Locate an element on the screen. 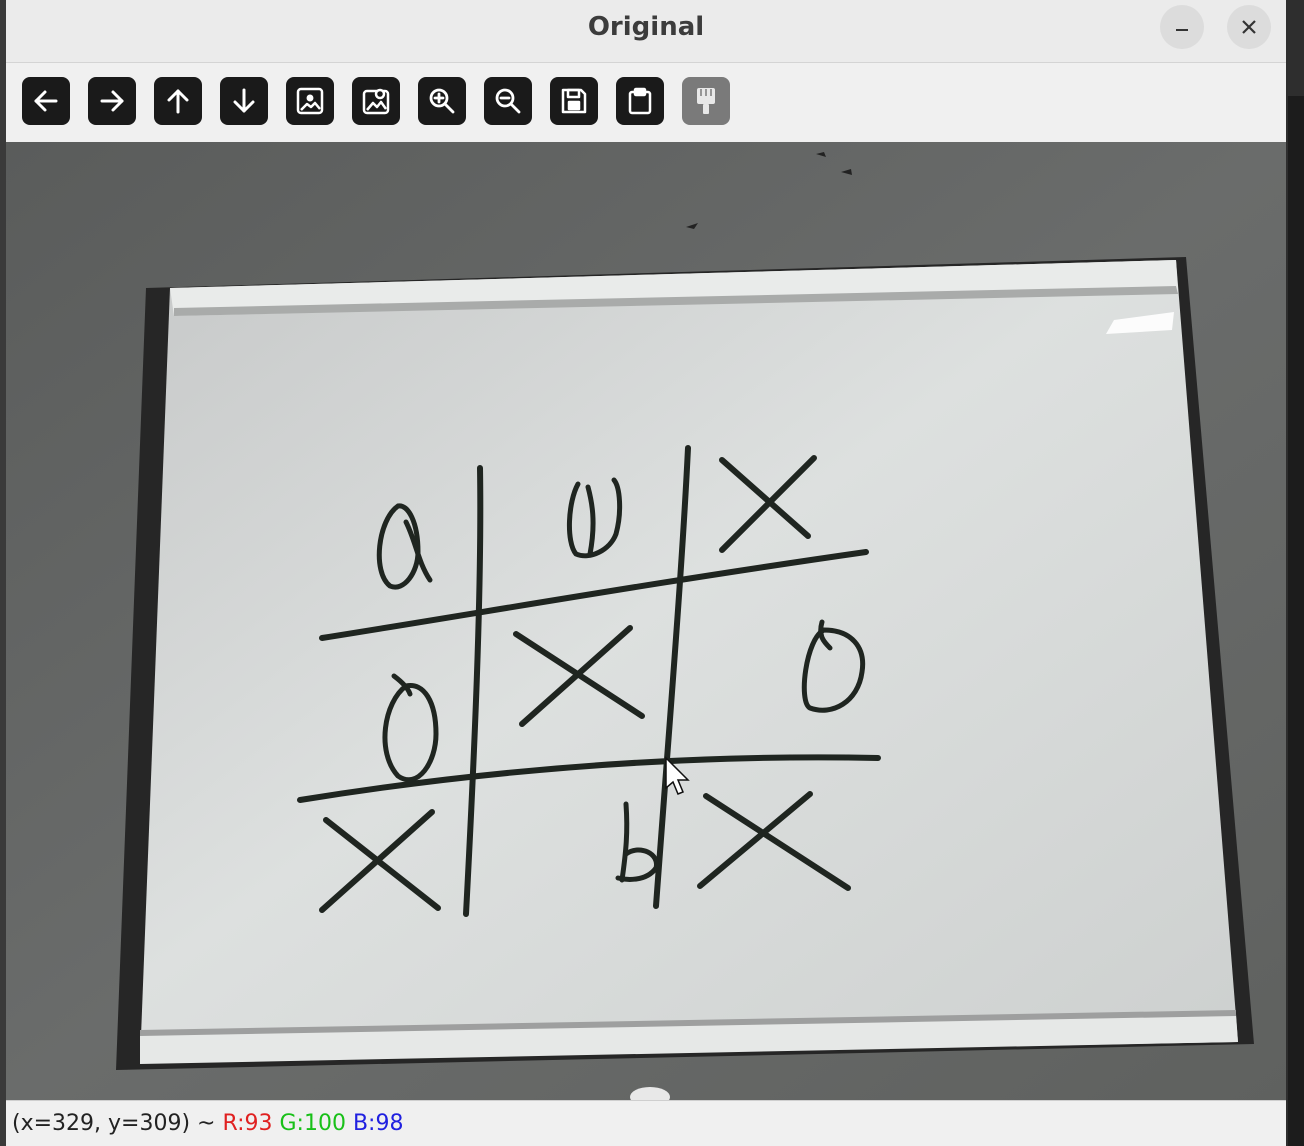 The image size is (1304, 1146). status-bar: (x=329, y=309) ~ R:93 G:100 B:98 is located at coordinates (646, 1123).